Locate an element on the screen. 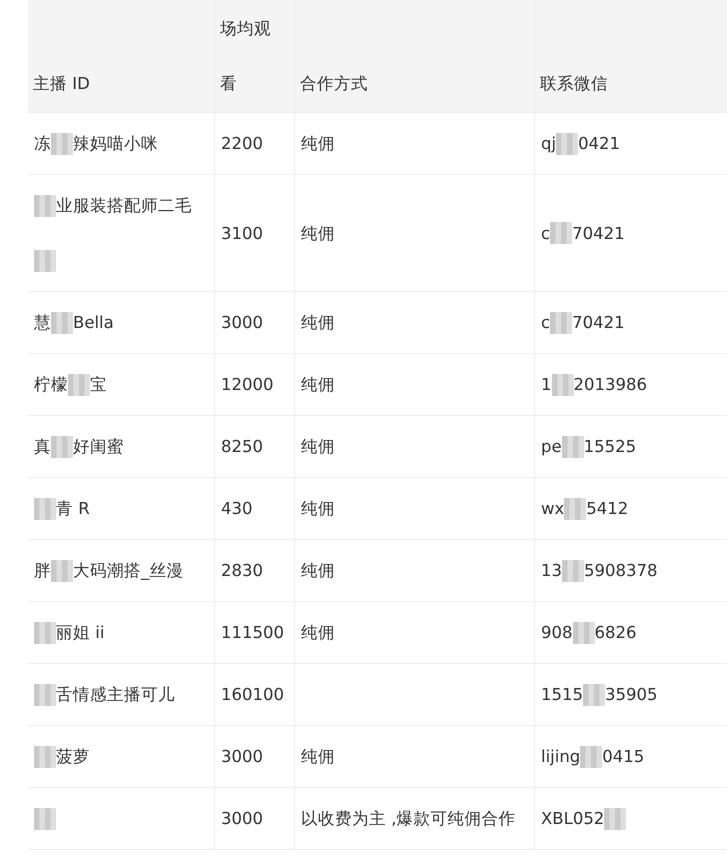 This screenshot has height=853, width=727. cell-text: 大码潮搭_丝漫 is located at coordinates (128, 571).